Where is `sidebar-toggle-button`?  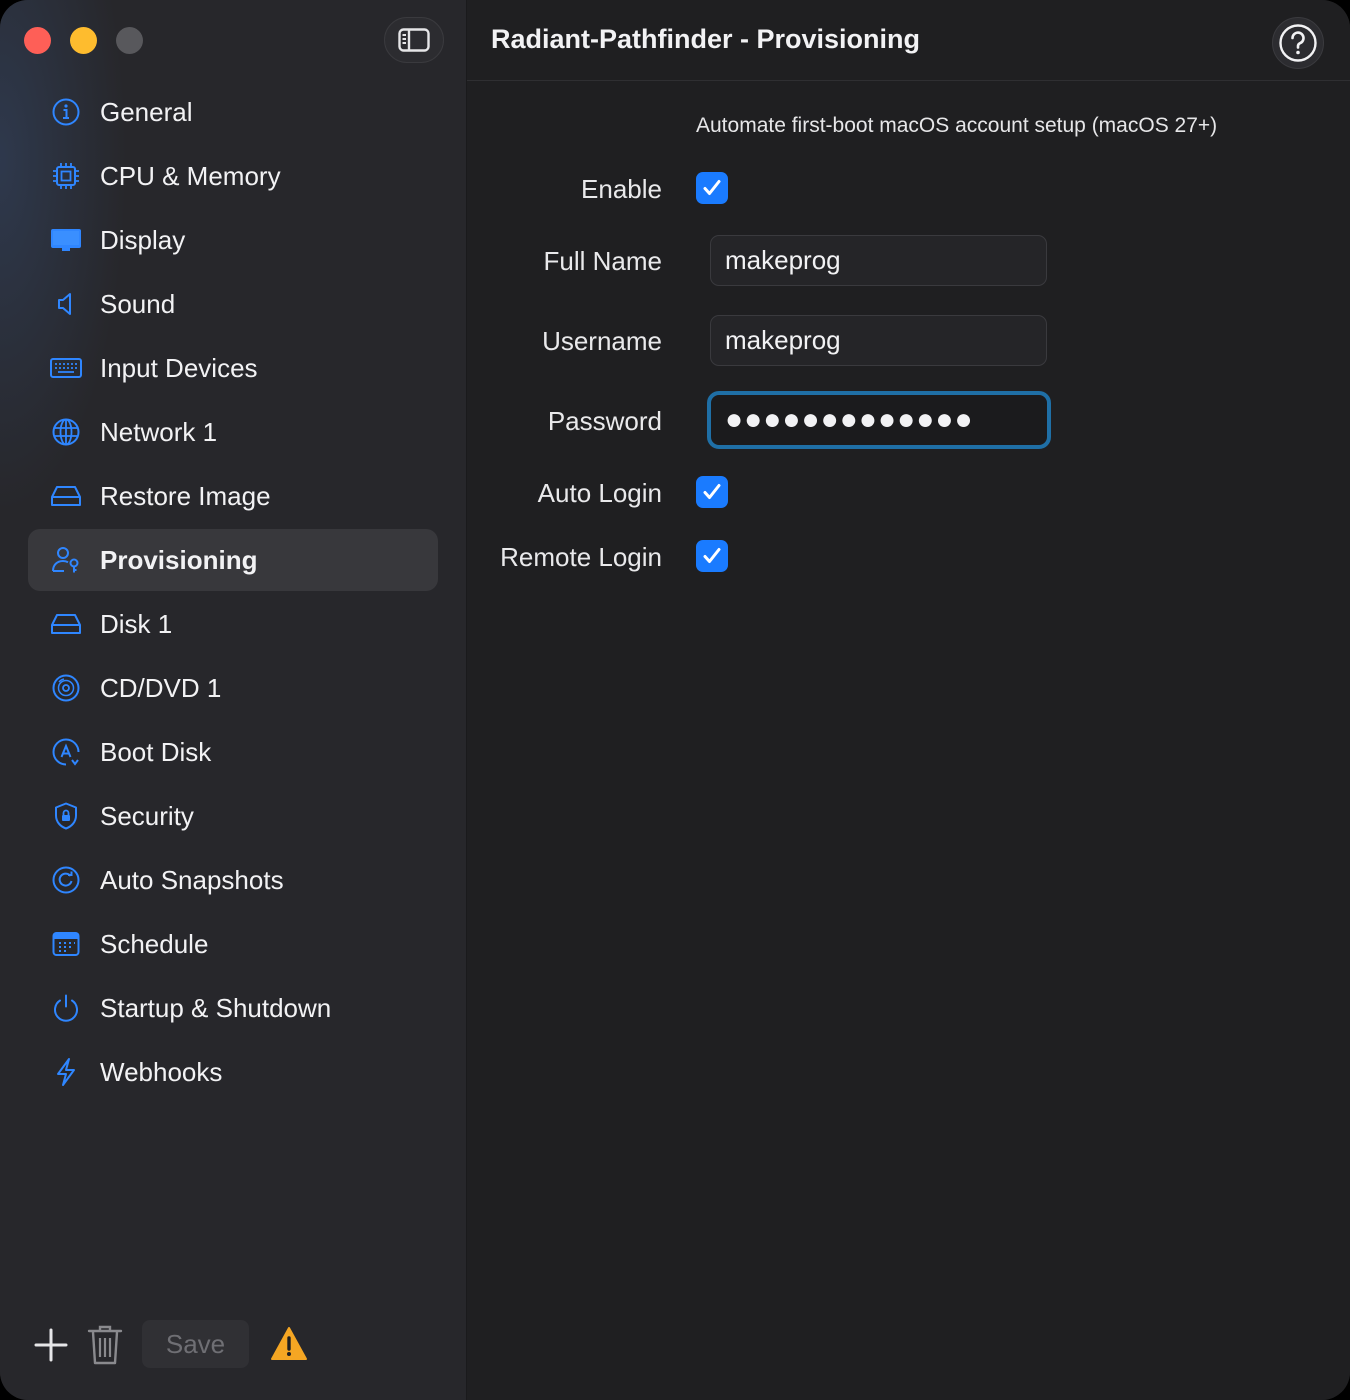
sidebar-toggle-button is located at coordinates (414, 40).